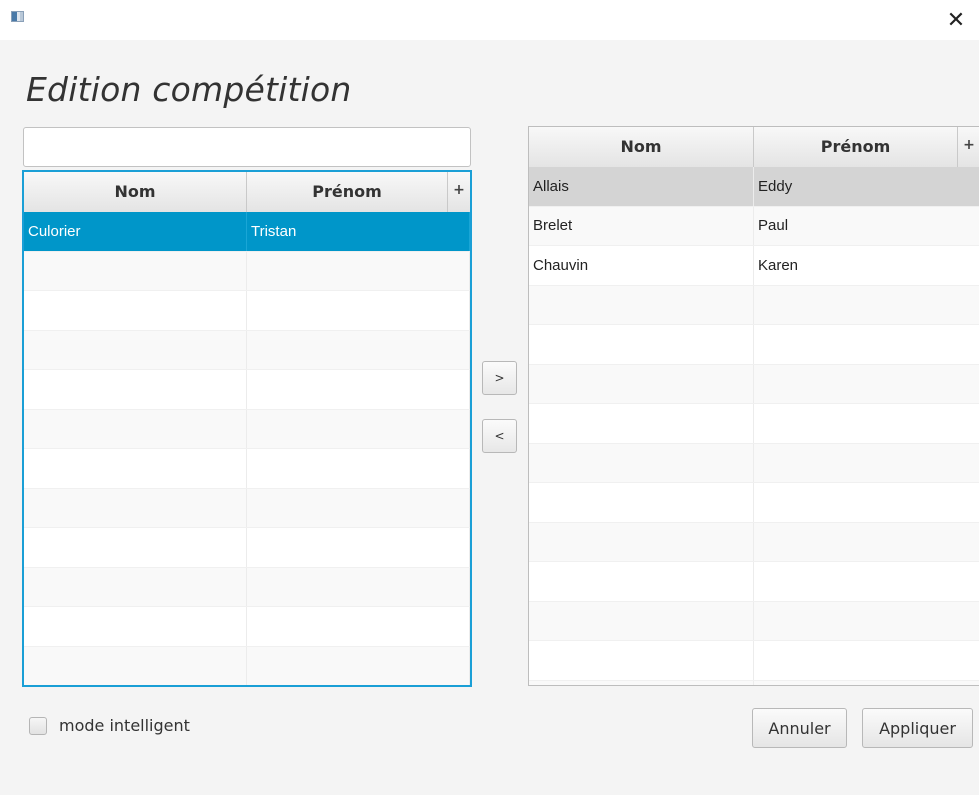 The height and width of the screenshot is (795, 979). What do you see at coordinates (866, 186) in the screenshot?
I see `cell-prenom: Eddy` at bounding box center [866, 186].